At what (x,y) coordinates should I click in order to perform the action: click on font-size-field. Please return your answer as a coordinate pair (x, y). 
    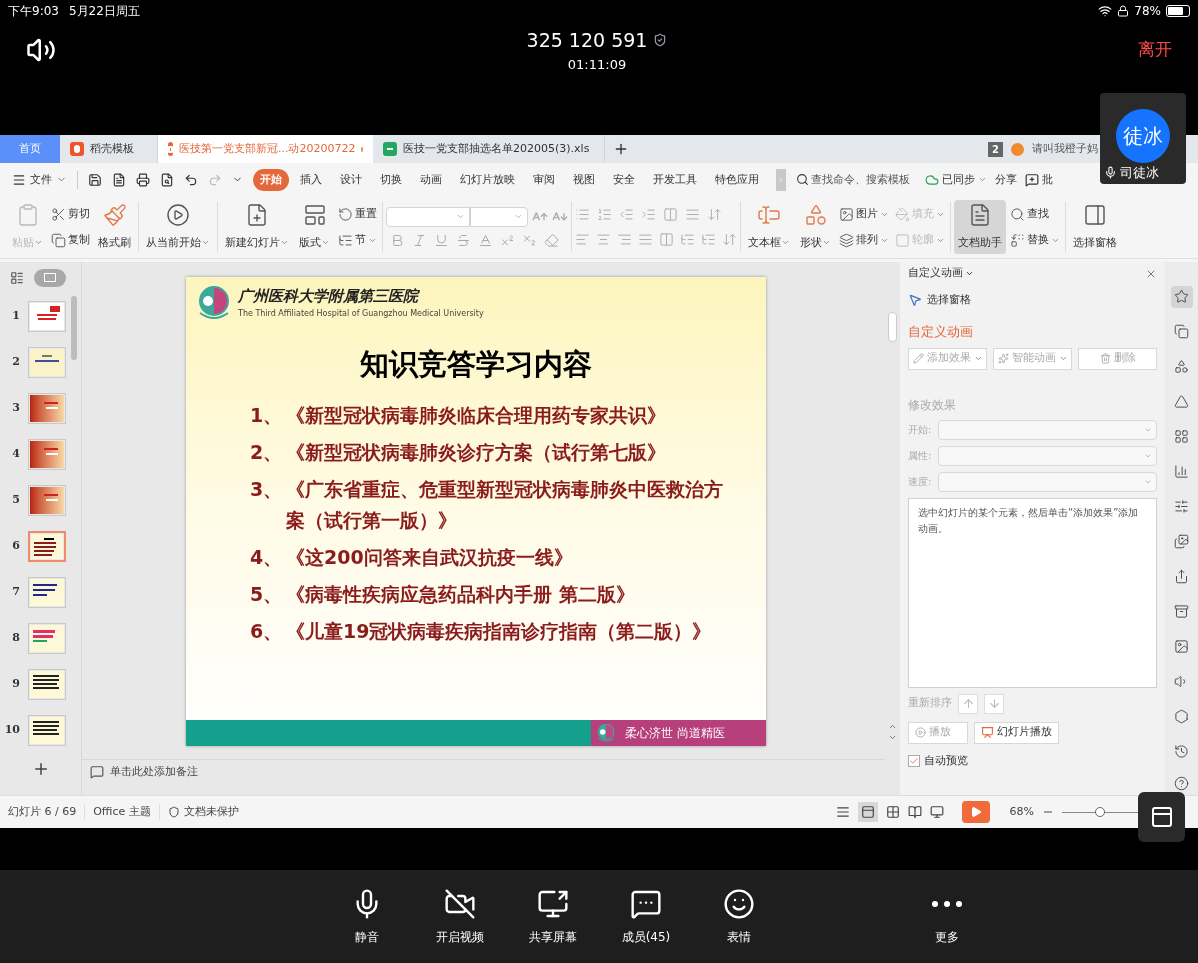
    Looking at the image, I should click on (499, 216).